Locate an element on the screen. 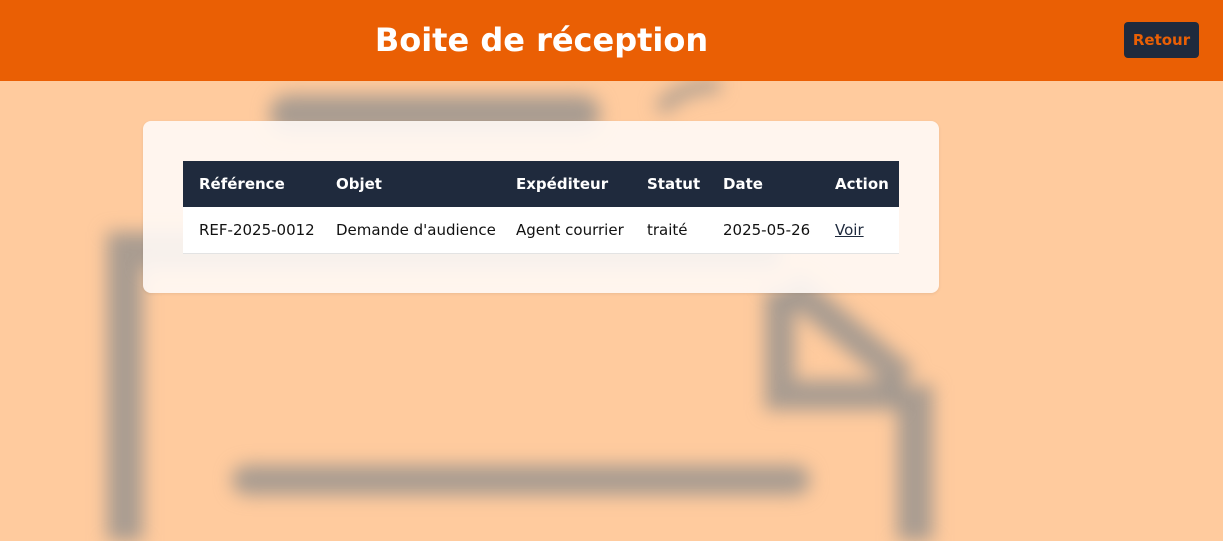 Image resolution: width=1223 pixels, height=541 pixels. column-header-statut: Statut is located at coordinates (674, 184).